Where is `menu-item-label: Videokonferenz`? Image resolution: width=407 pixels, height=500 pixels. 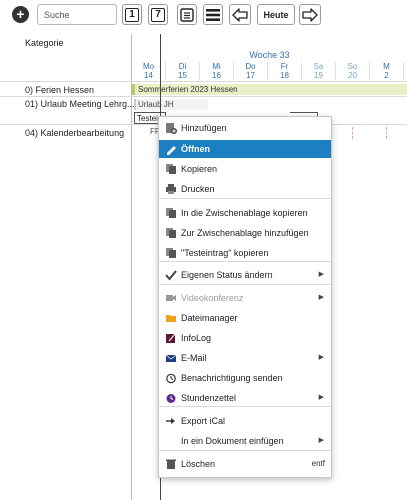 menu-item-label: Videokonferenz is located at coordinates (212, 298).